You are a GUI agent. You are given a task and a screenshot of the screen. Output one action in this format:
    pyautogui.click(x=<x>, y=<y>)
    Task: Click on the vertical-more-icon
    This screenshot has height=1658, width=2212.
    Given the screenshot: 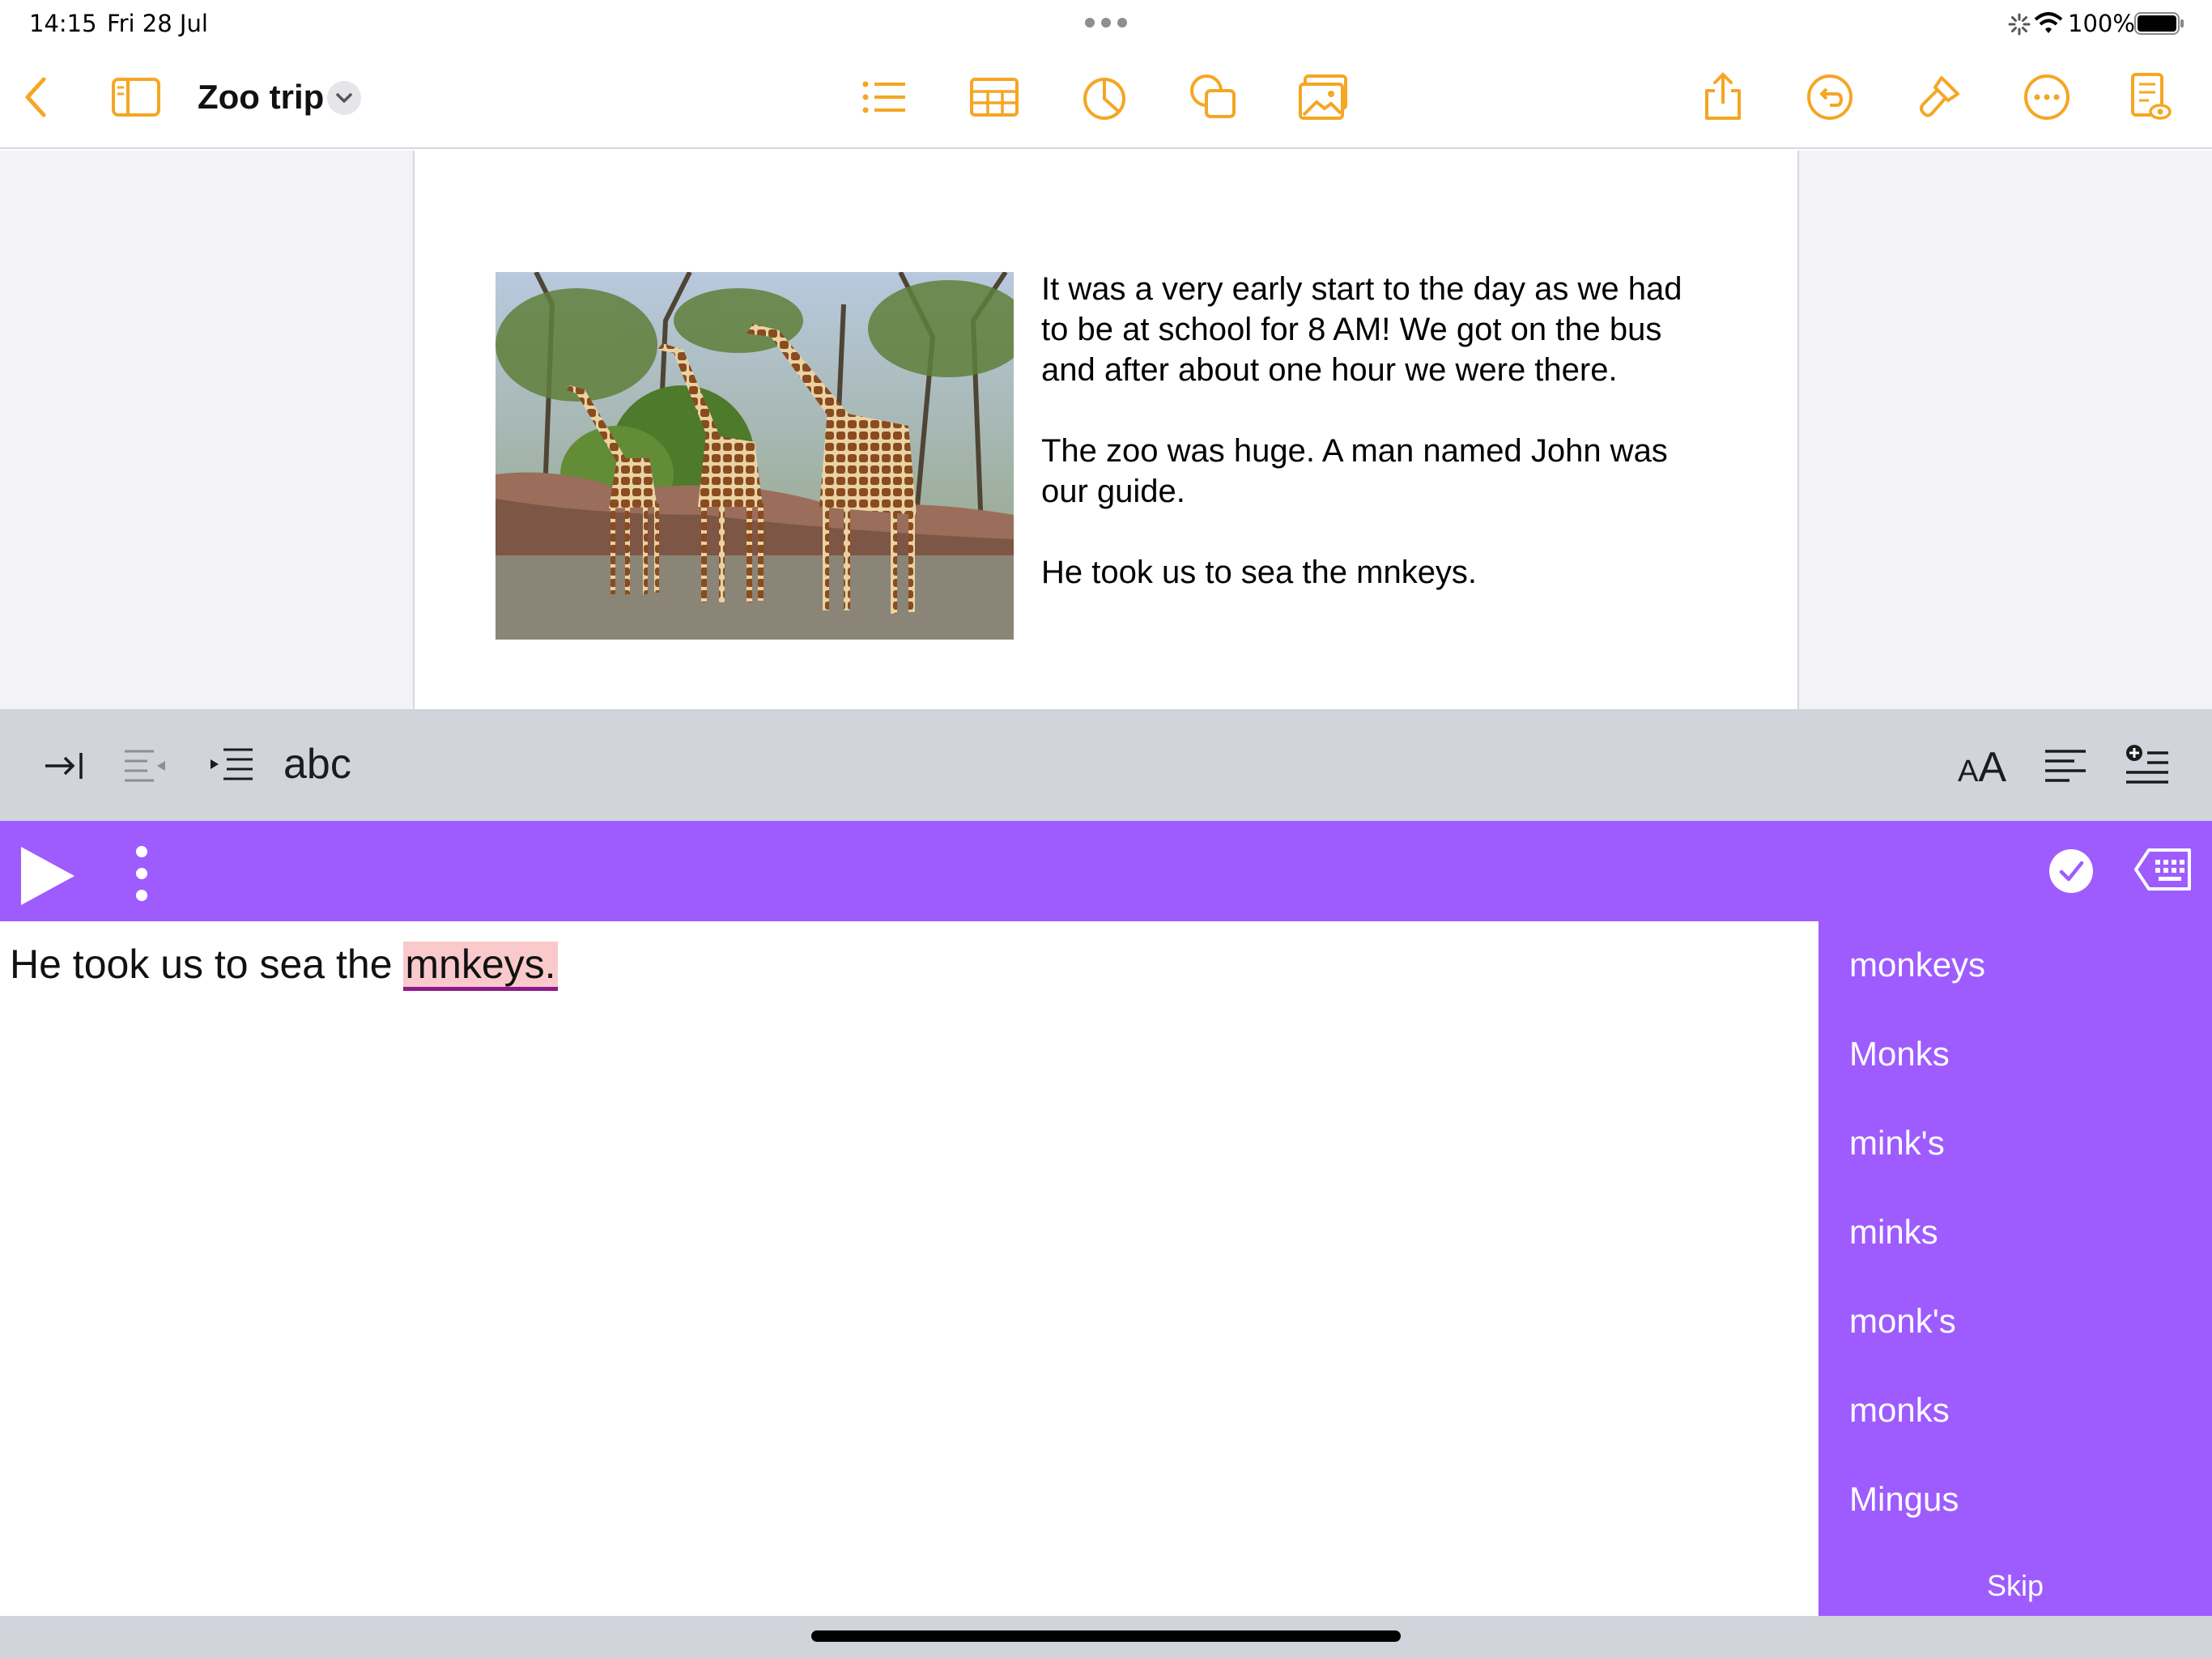 What is the action you would take?
    pyautogui.click(x=142, y=873)
    